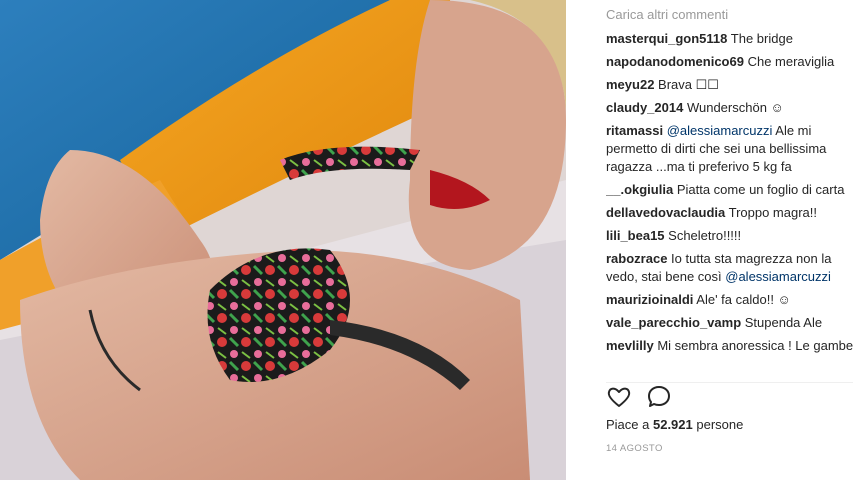  Describe the element at coordinates (703, 235) in the screenshot. I see `comment-text: Scheletro!!!!!` at that location.